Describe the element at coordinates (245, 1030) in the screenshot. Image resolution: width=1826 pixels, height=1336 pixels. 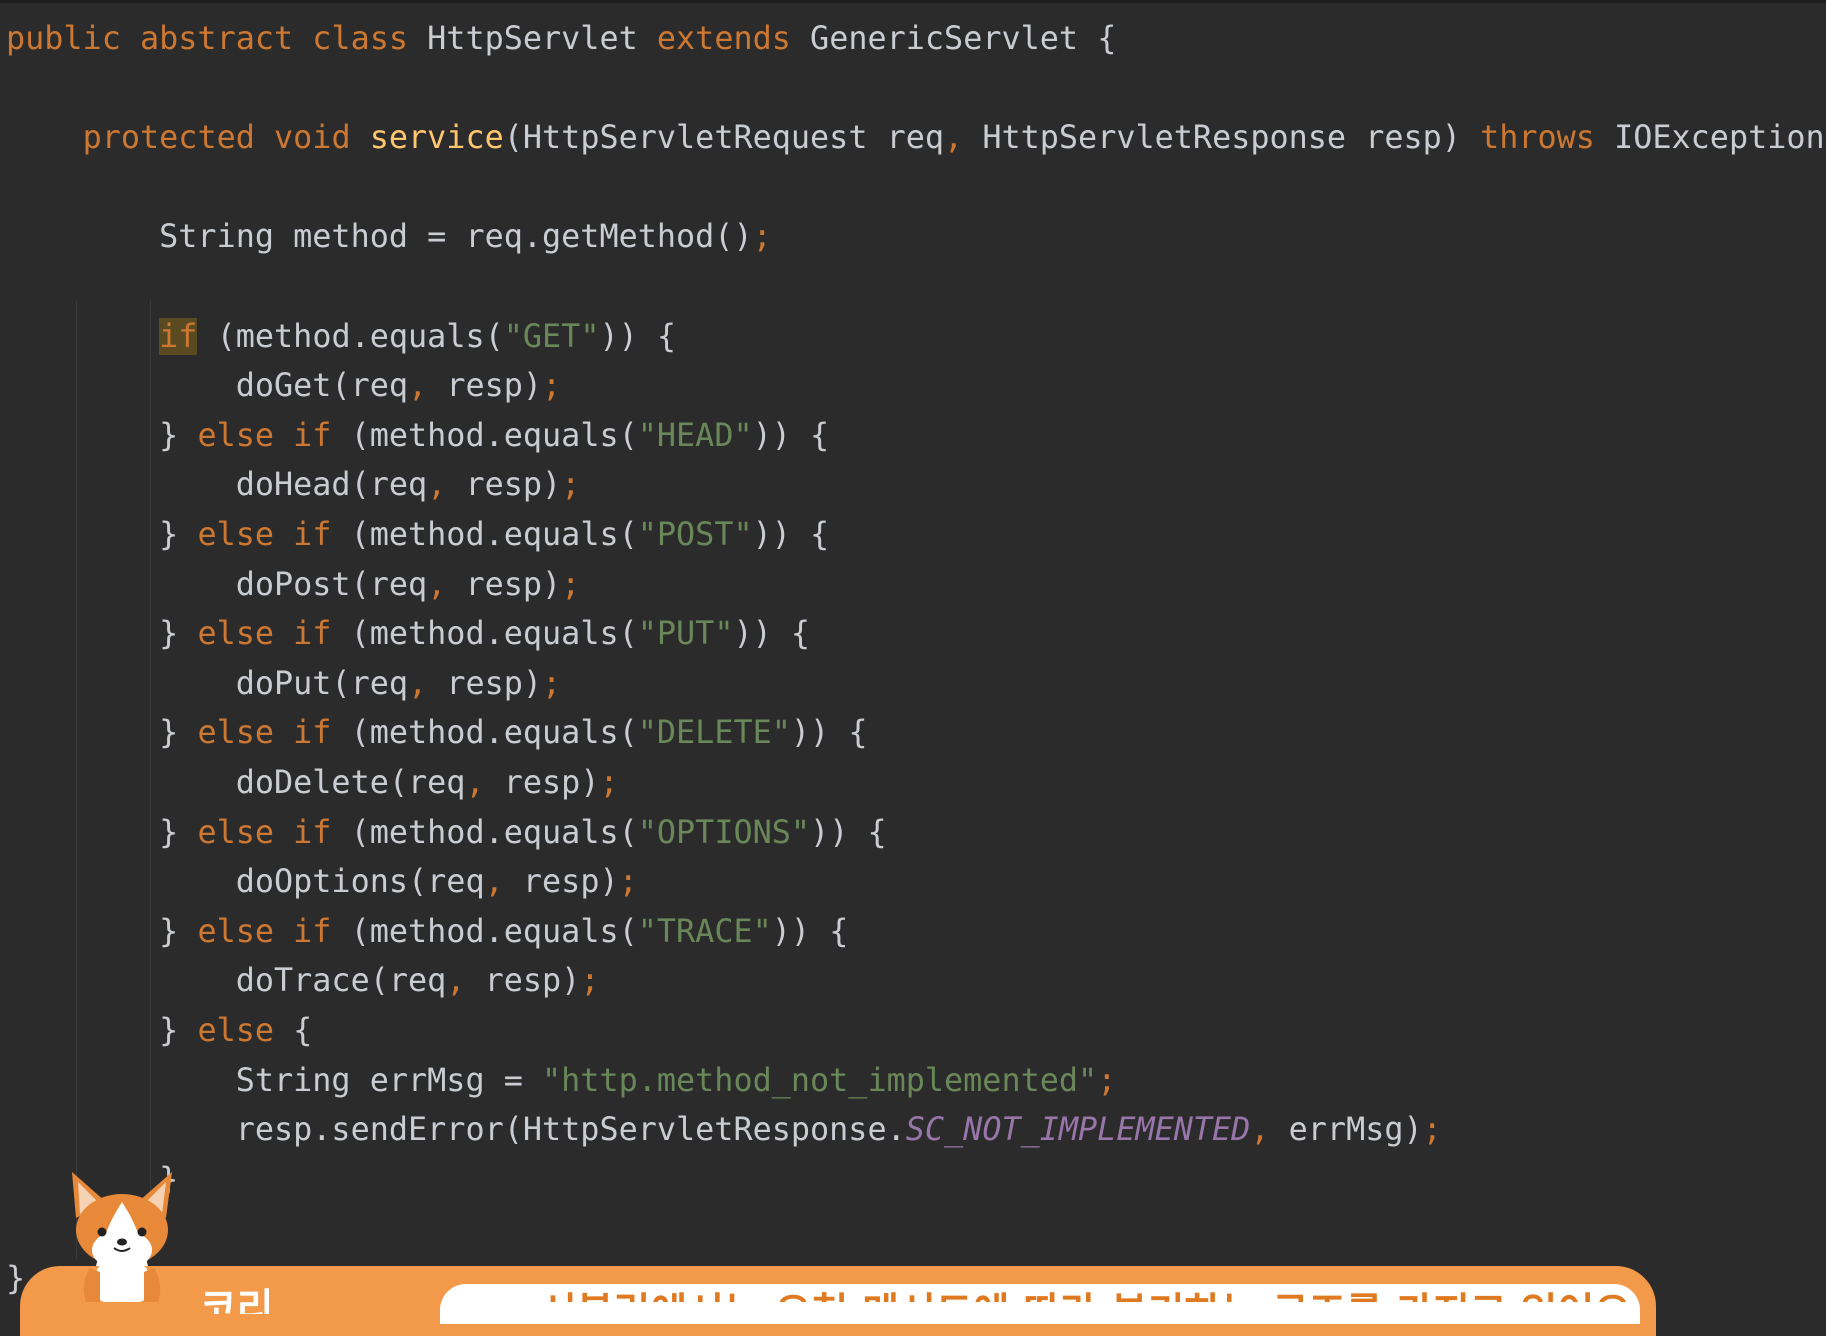
I see `code-token: else` at that location.